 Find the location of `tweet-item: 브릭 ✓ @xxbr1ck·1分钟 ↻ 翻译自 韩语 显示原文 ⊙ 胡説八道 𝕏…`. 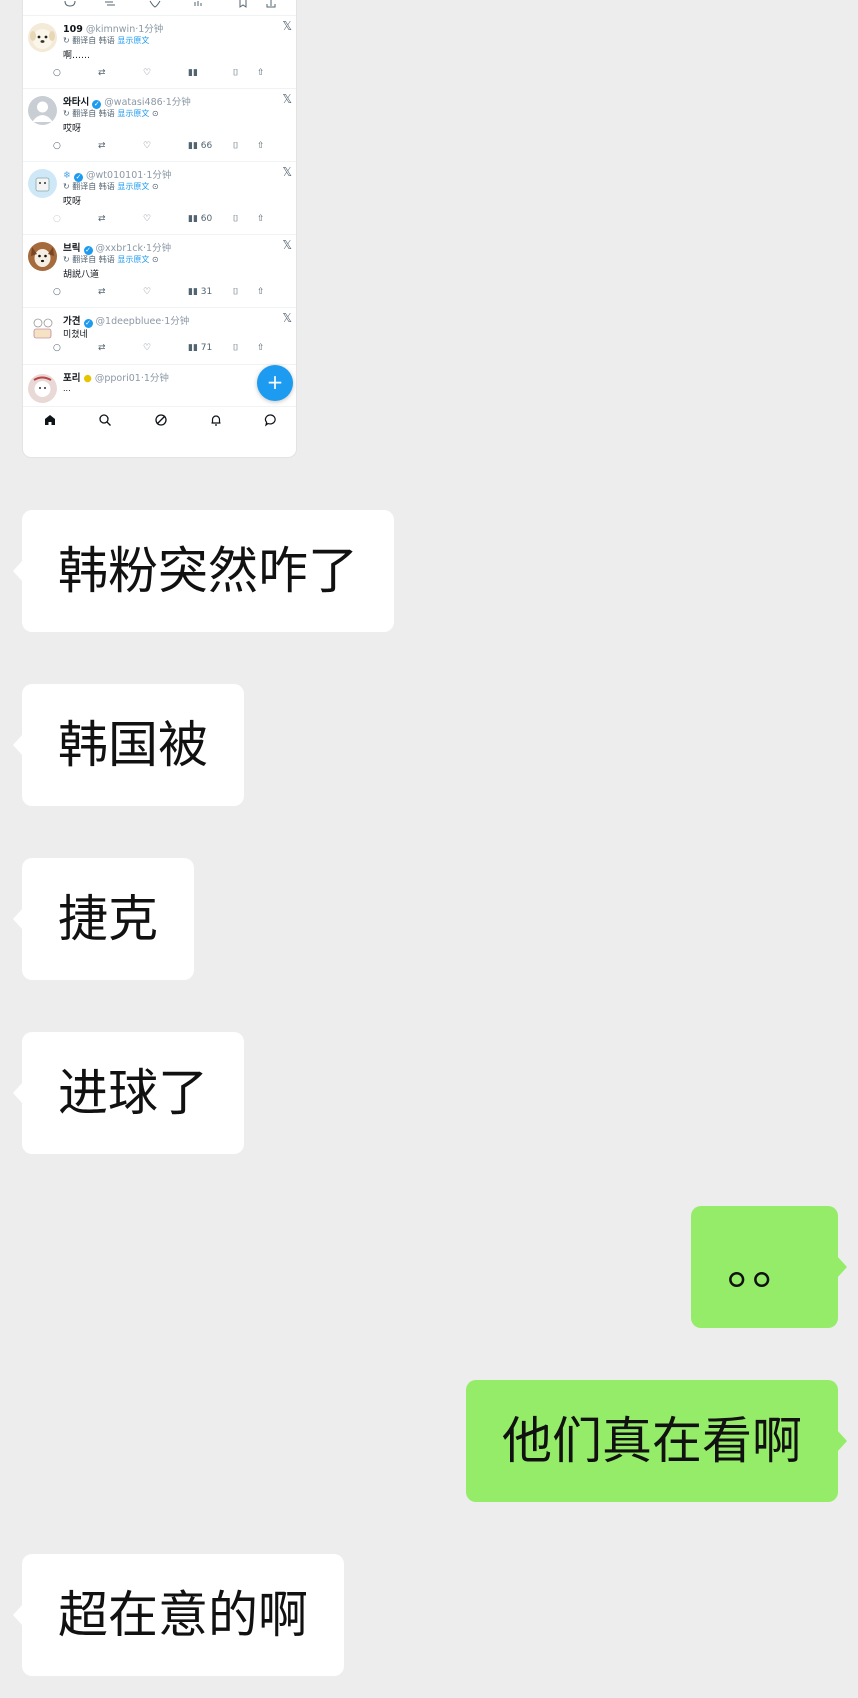

tweet-item: 브릭 ✓ @xxbr1ck·1分钟 ↻ 翻译自 韩语 显示原文 ⊙ 胡説八道 𝕏… is located at coordinates (159, 270).